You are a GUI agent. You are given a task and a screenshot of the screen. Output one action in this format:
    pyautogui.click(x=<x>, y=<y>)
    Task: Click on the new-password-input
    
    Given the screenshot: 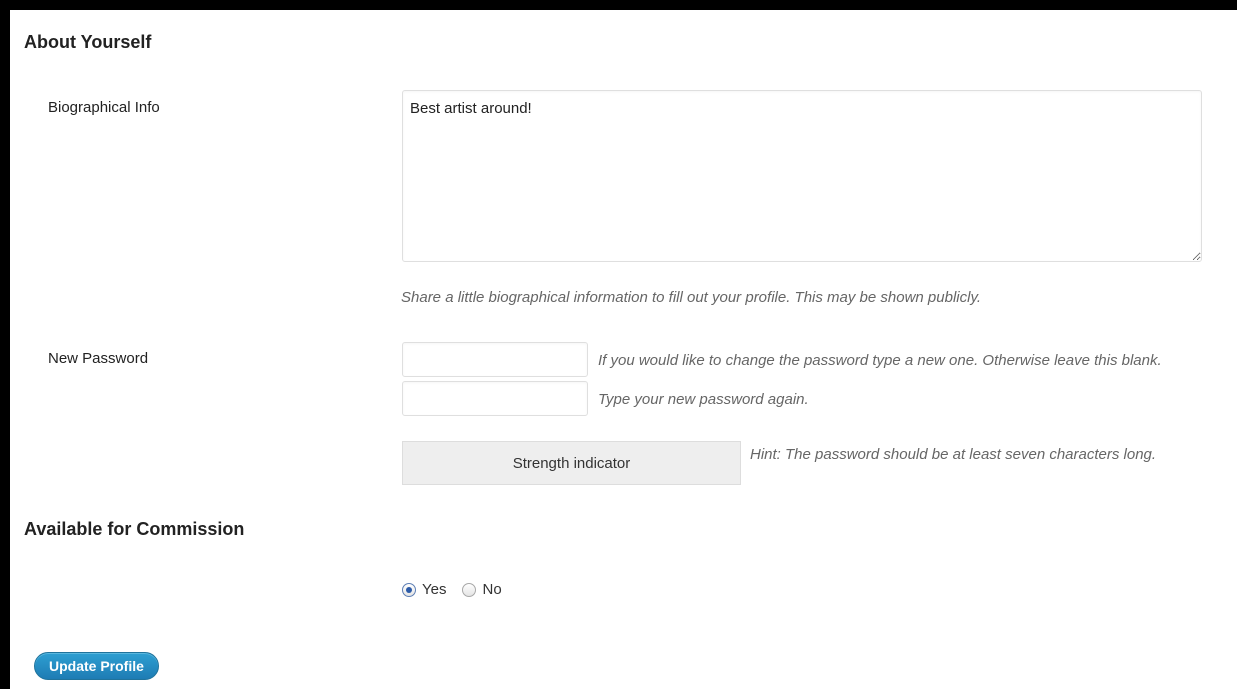 What is the action you would take?
    pyautogui.click(x=495, y=359)
    